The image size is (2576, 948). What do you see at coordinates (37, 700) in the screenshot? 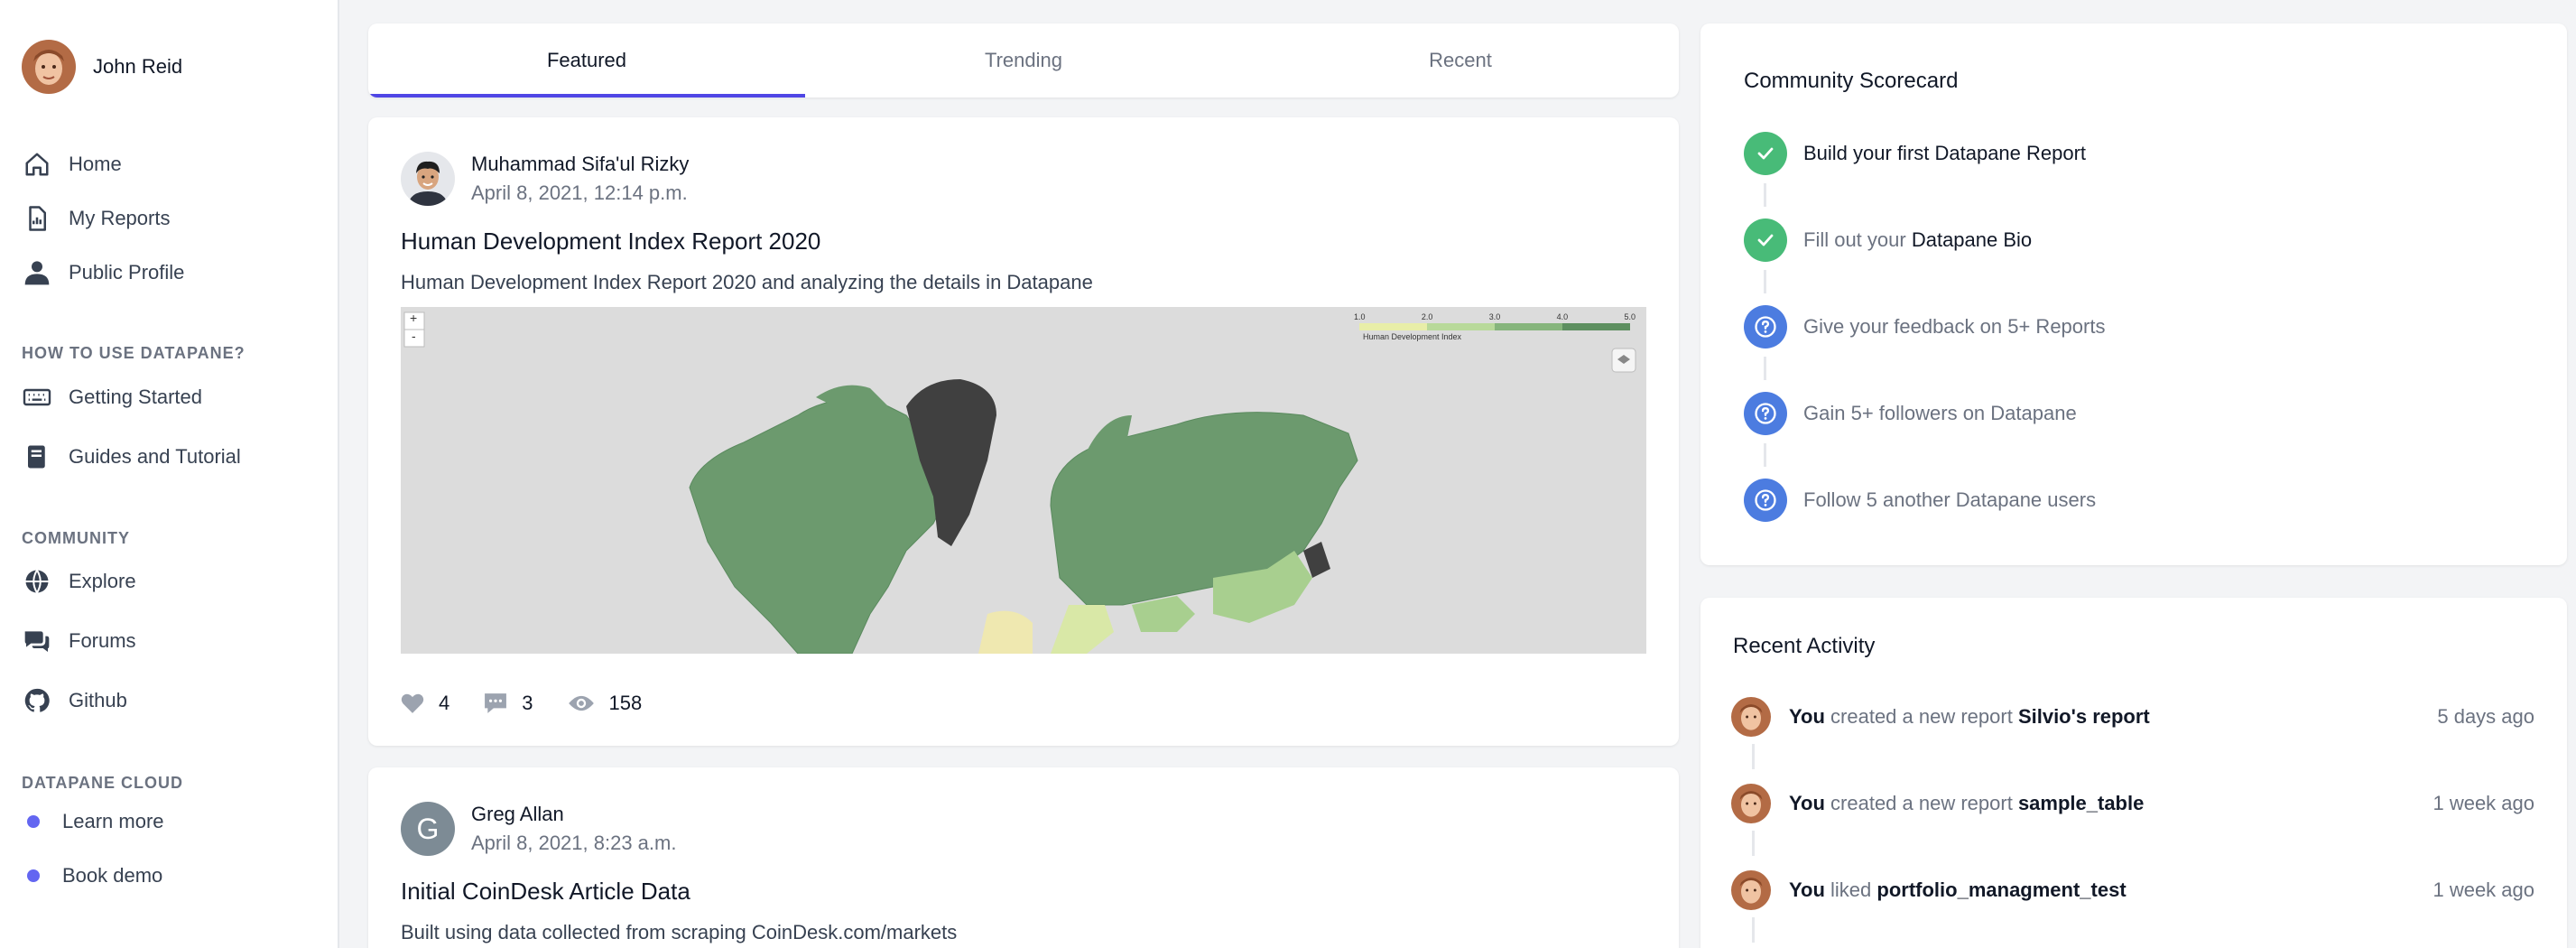
I see `github-icon` at bounding box center [37, 700].